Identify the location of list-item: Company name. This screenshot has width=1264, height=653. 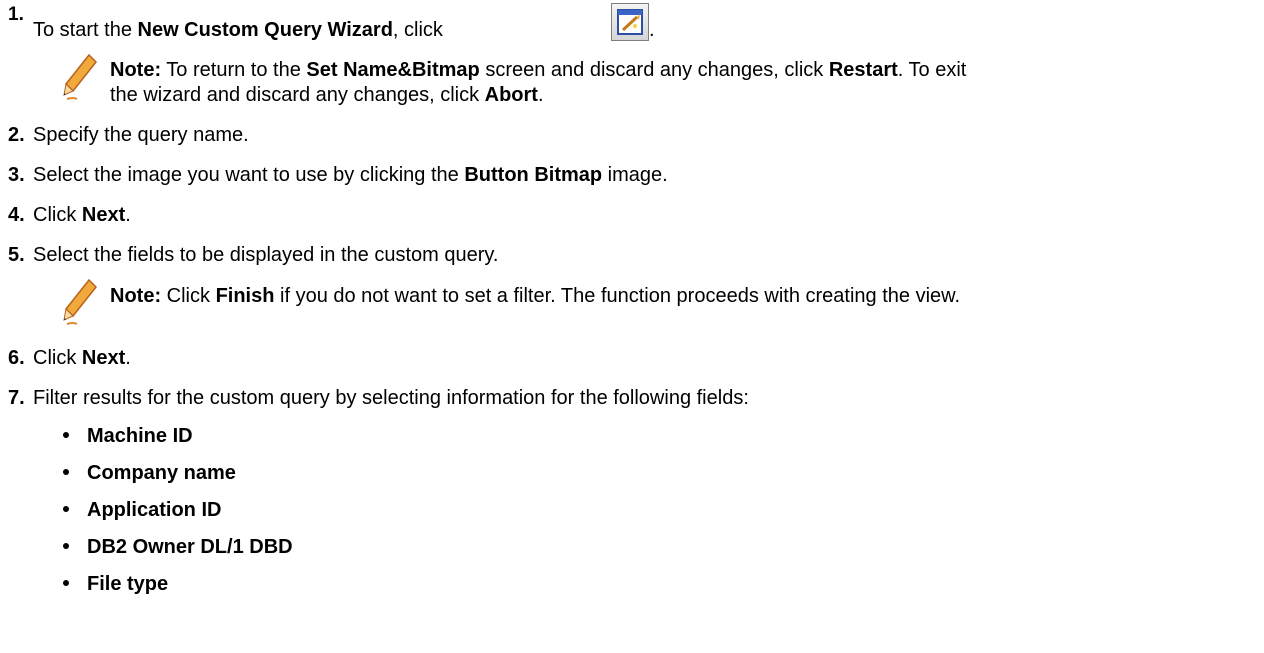
(161, 473).